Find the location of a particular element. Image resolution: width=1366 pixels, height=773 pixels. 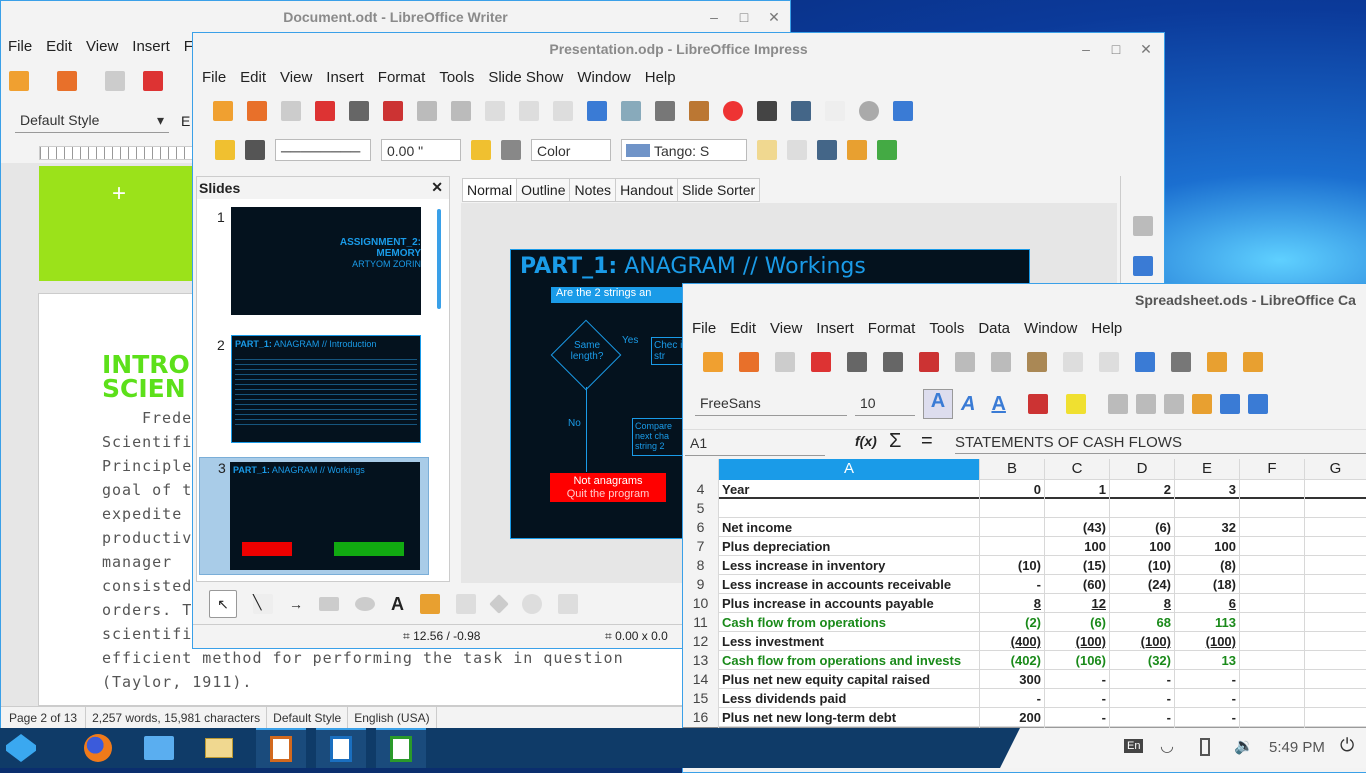

menu-window: Window is located at coordinates (1050, 329).